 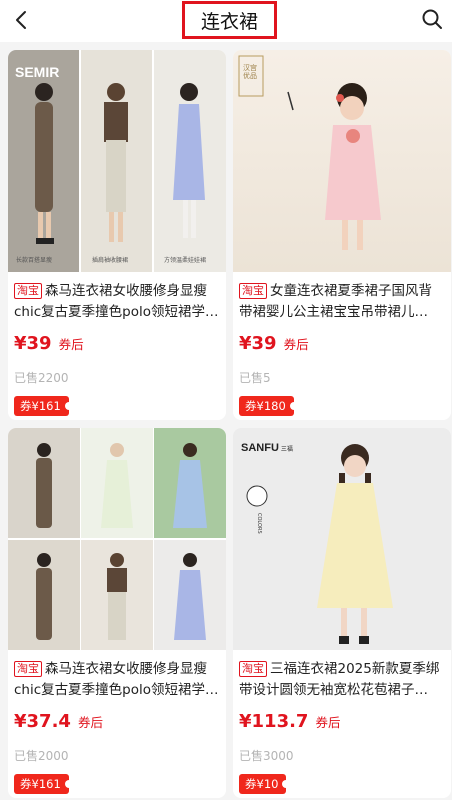 What do you see at coordinates (117, 539) in the screenshot?
I see `product-image` at bounding box center [117, 539].